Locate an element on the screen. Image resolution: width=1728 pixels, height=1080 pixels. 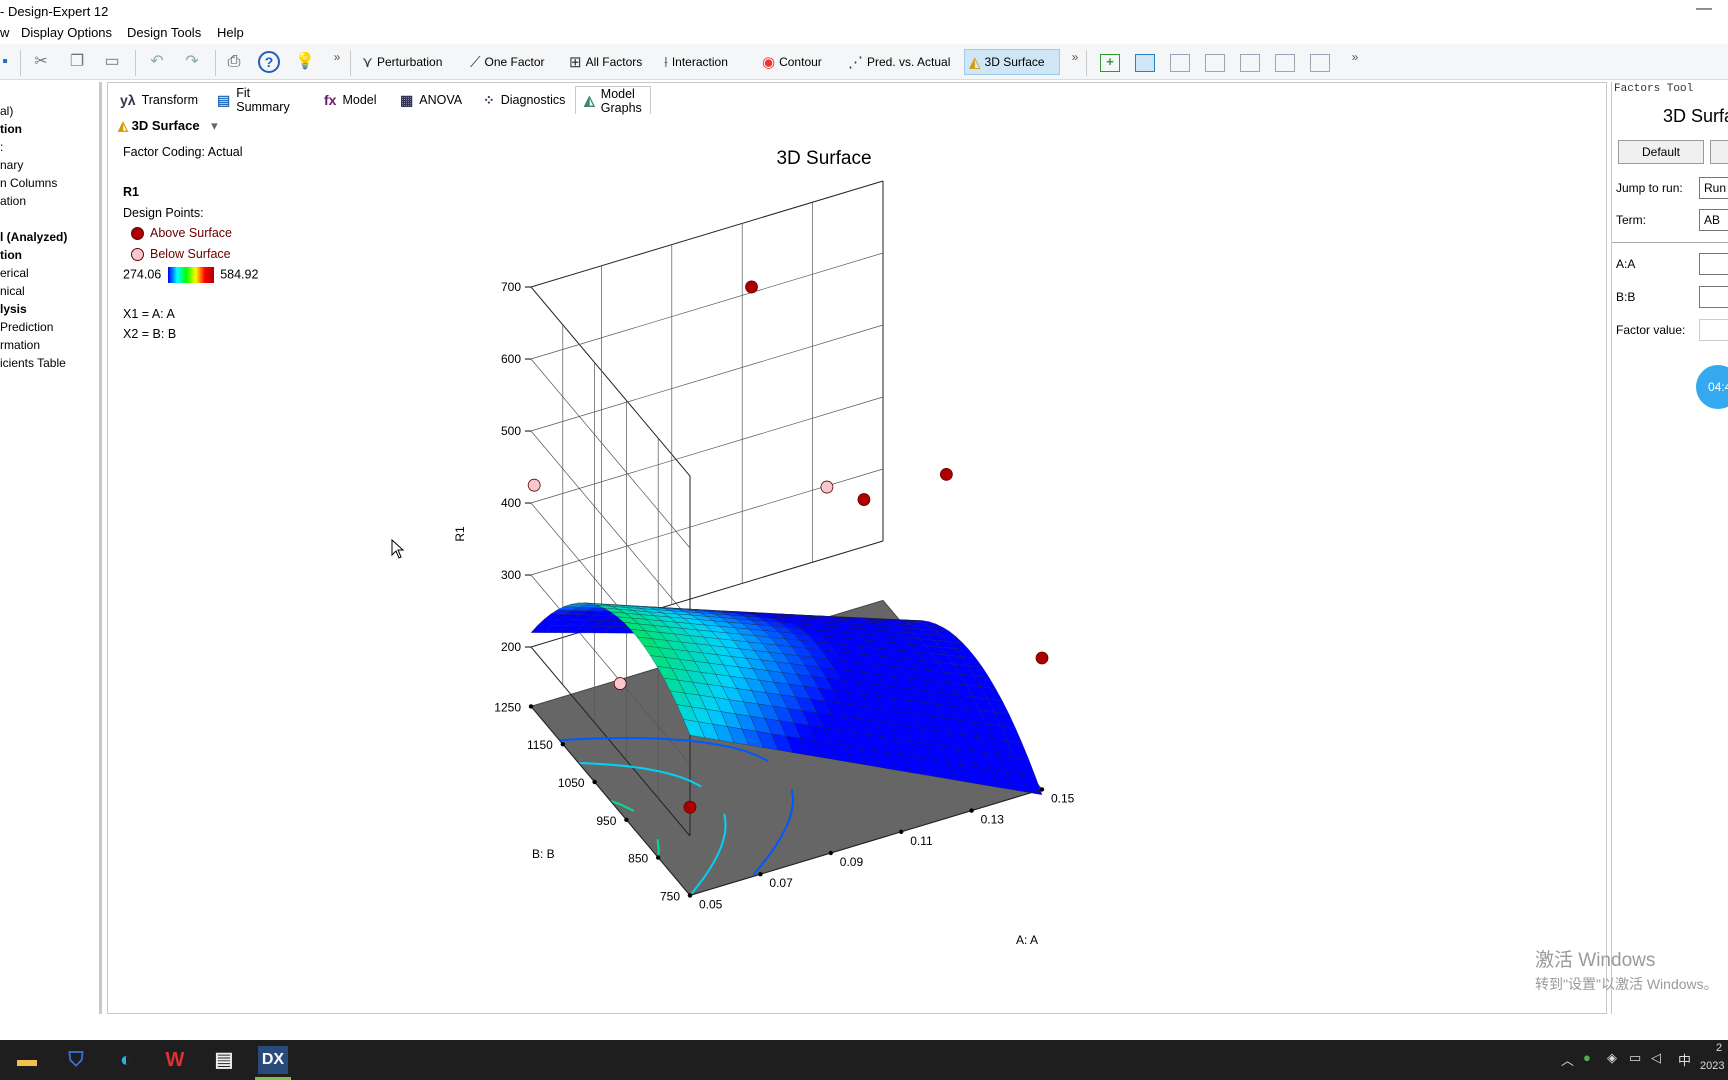
single-pane-icon is located at coordinates (1145, 63).